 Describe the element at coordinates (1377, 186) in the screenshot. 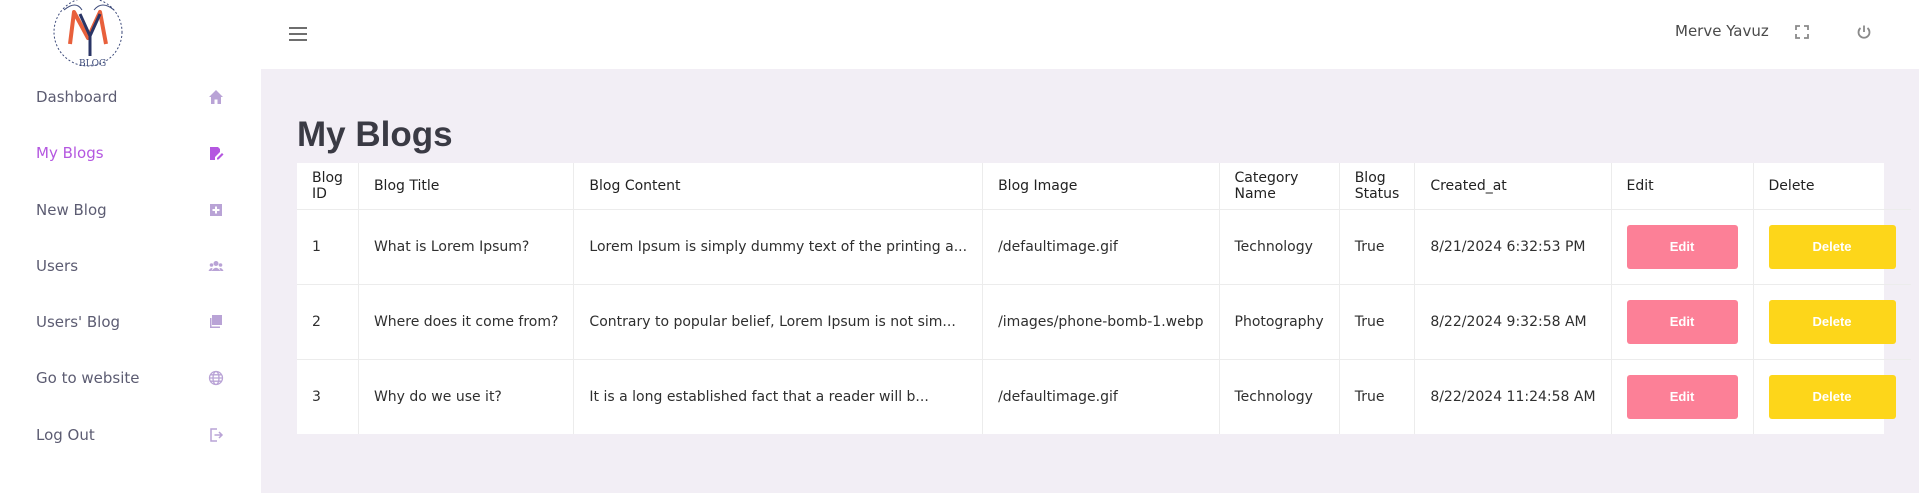

I see `column-header: Blog Status` at that location.